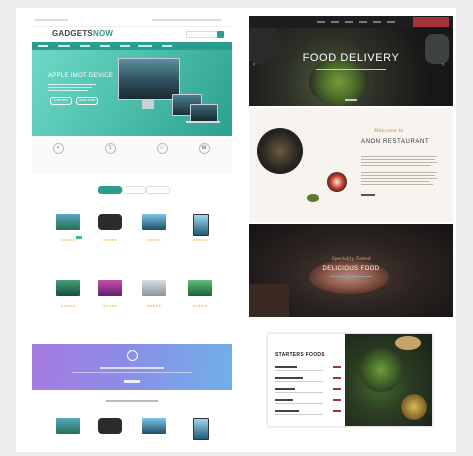 Image resolution: width=473 pixels, height=456 pixels. What do you see at coordinates (132, 355) in the screenshot?
I see `promo-icon` at bounding box center [132, 355].